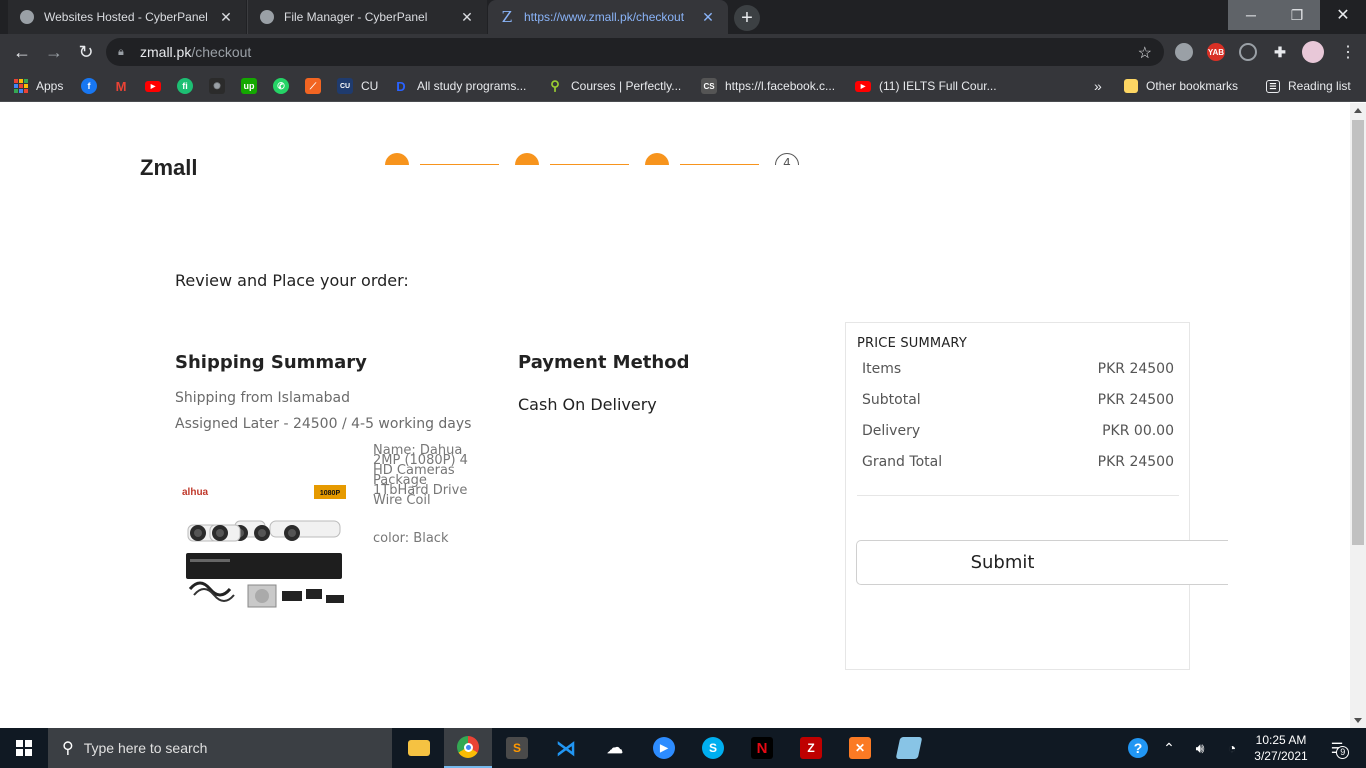 This screenshot has height=768, width=1366. I want to click on gmail-icon: M, so click(121, 86).